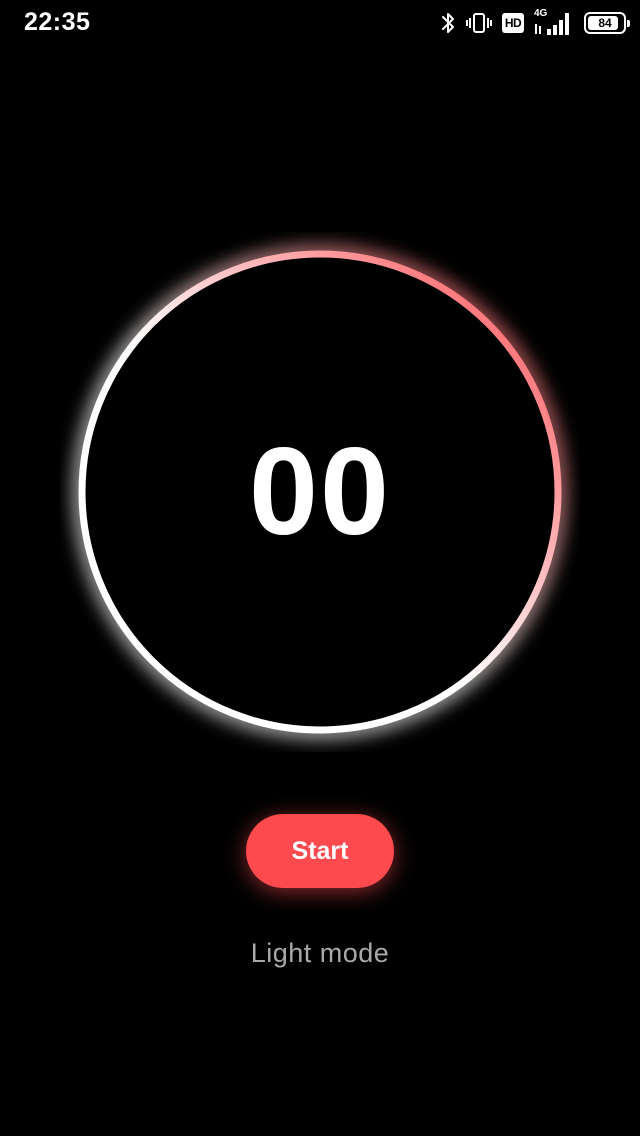  What do you see at coordinates (320, 851) in the screenshot?
I see `start-button: Start` at bounding box center [320, 851].